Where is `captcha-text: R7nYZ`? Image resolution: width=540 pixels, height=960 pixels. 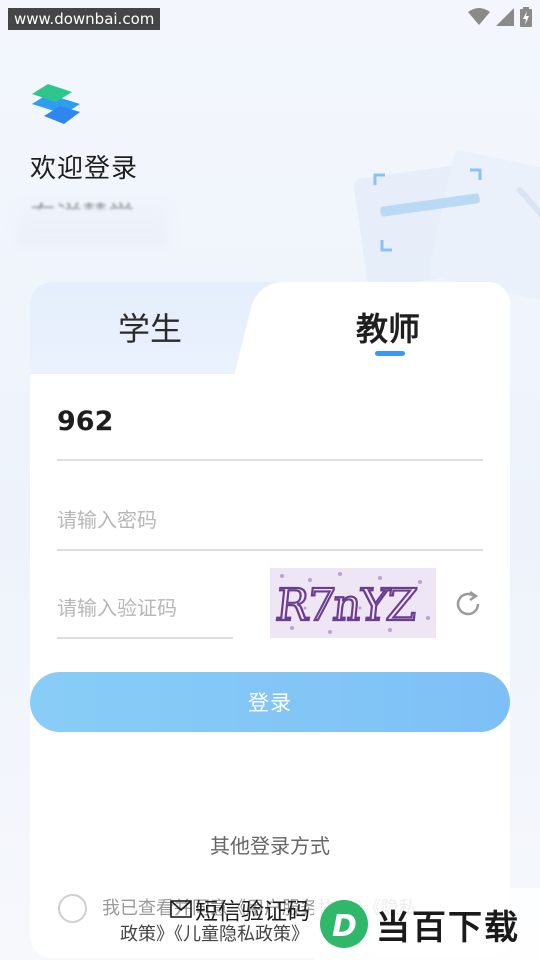
captcha-text: R7nYZ is located at coordinates (345, 605).